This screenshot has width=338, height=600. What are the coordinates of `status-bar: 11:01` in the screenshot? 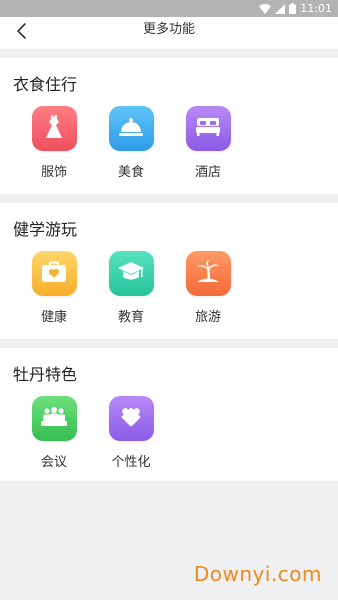 It's located at (169, 8).